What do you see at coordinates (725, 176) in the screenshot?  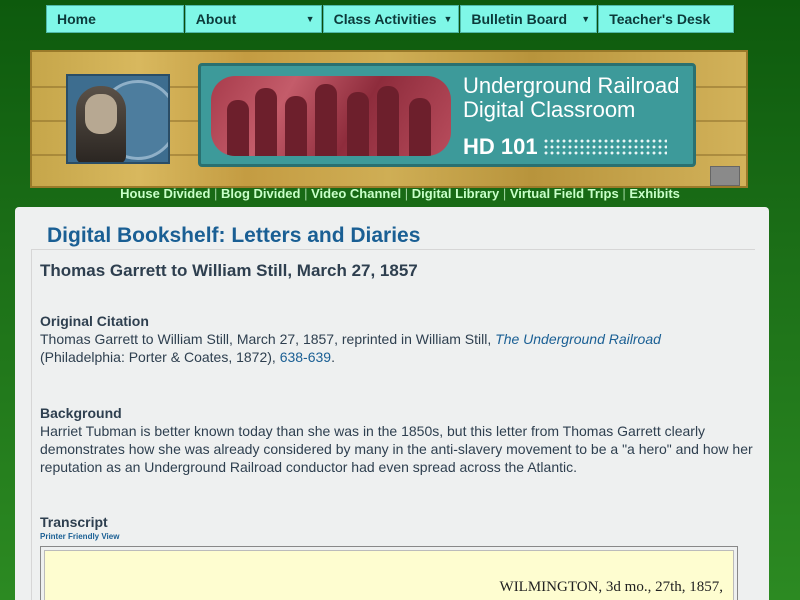 I see `banner-bracket` at bounding box center [725, 176].